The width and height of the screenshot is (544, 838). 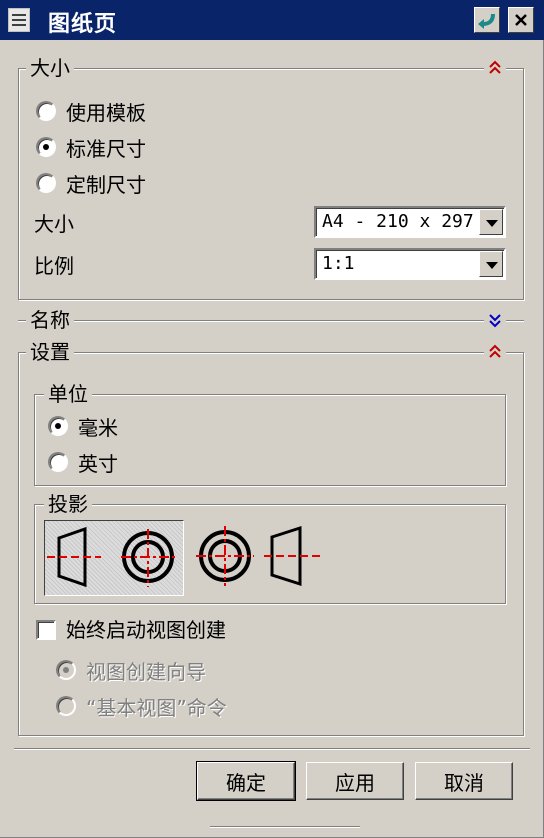 What do you see at coordinates (111, 557) in the screenshot?
I see `third-angle-projection-icon` at bounding box center [111, 557].